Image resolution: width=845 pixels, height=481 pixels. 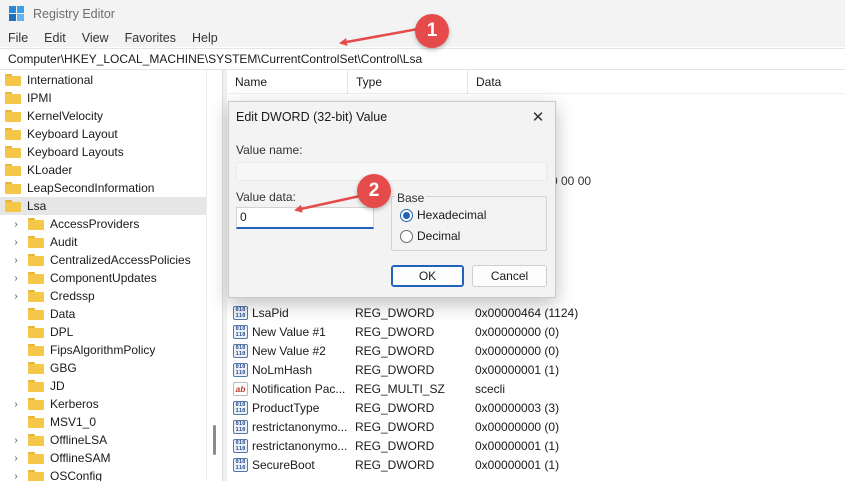 I want to click on list-row: 010 110 LsaPid REG_DWORD 0x00000464 (1124), so click(x=536, y=312).